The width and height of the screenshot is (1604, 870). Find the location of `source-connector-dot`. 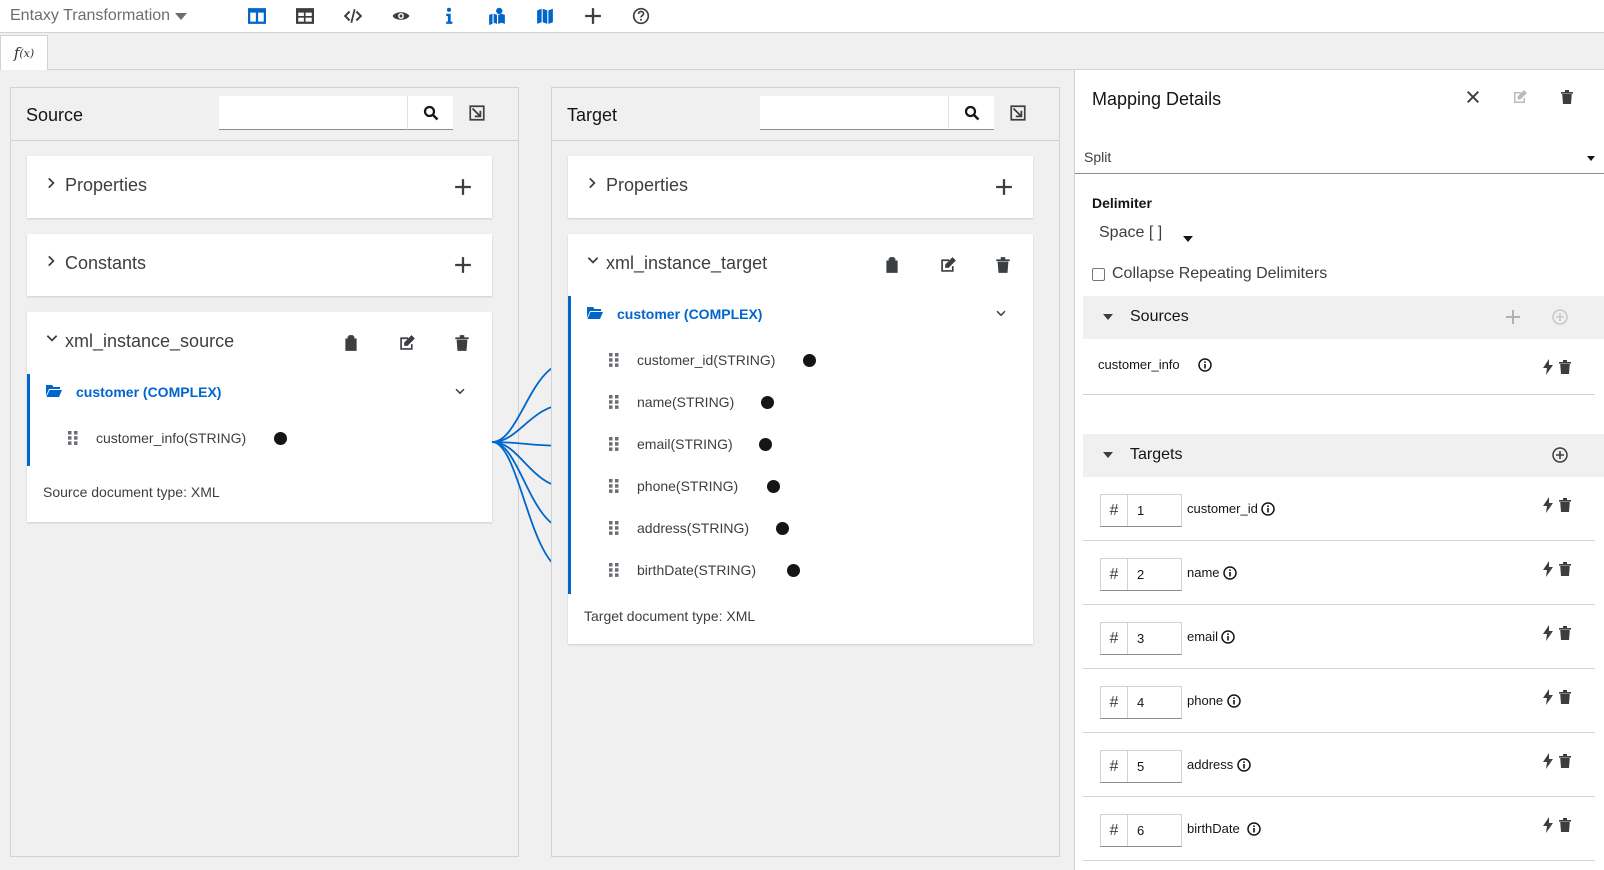

source-connector-dot is located at coordinates (280, 438).